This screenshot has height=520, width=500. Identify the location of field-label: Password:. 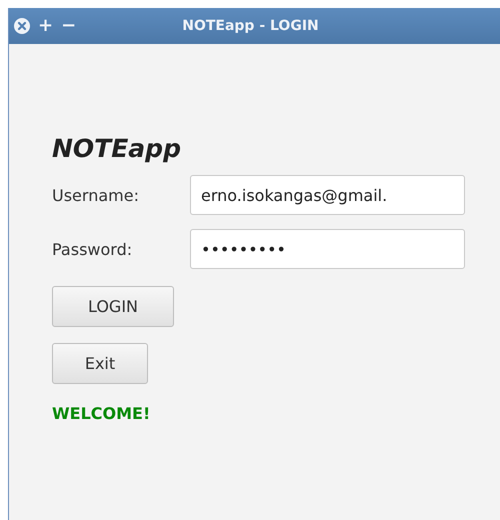
(93, 249).